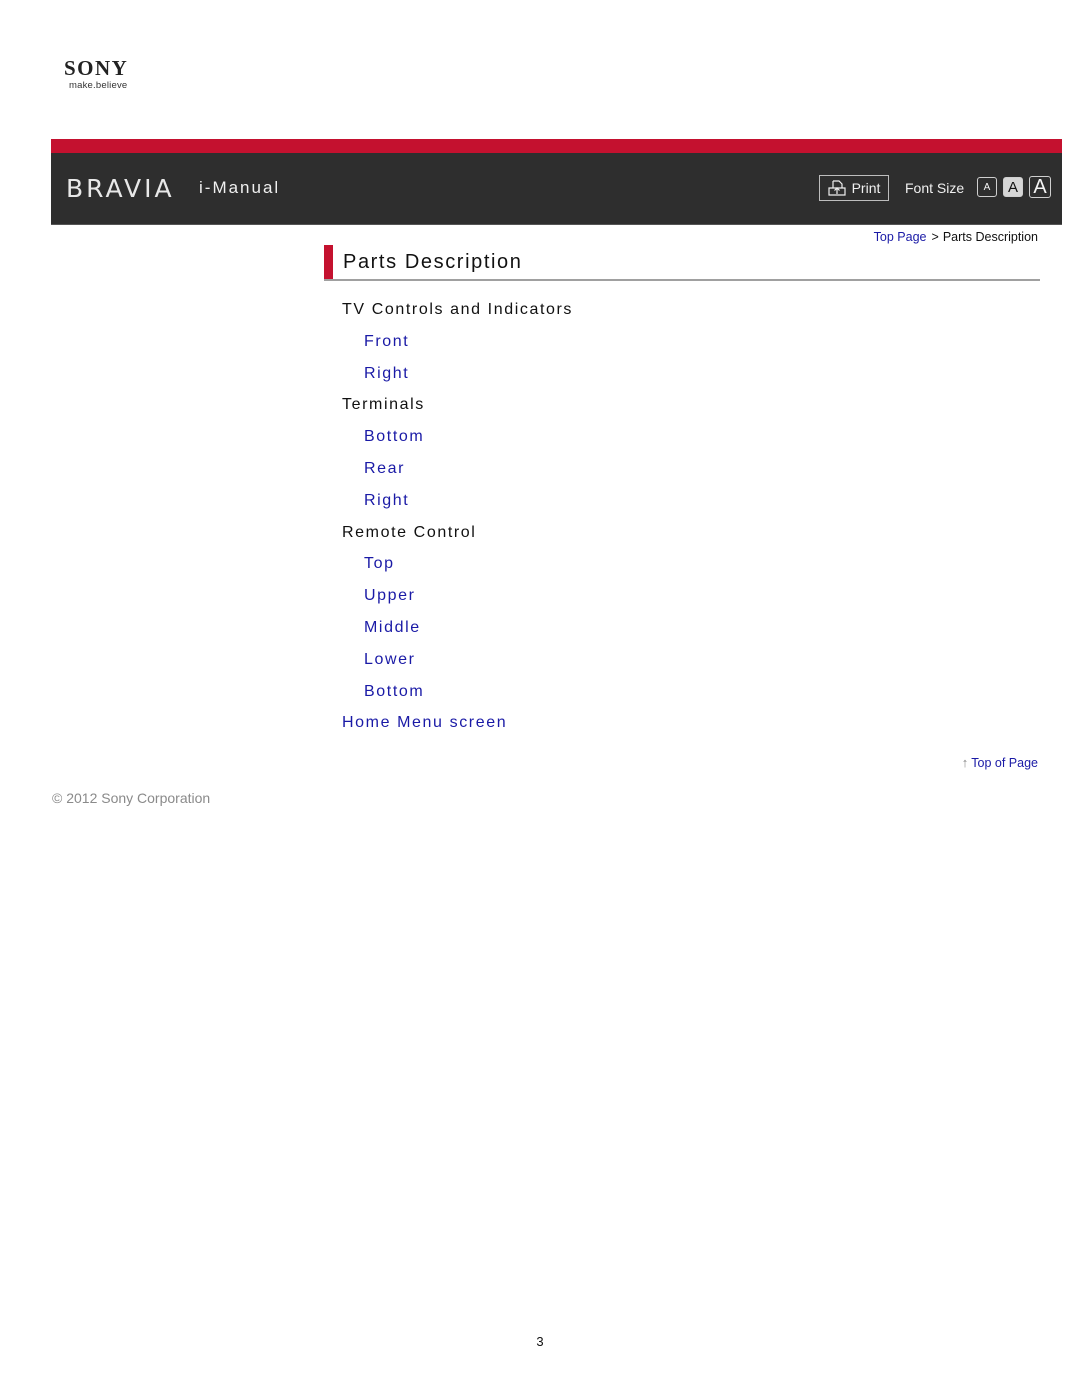 Image resolution: width=1080 pixels, height=1397 pixels. What do you see at coordinates (458, 309) in the screenshot?
I see `section-heading-tv-controls: TV Controls and Indicators` at bounding box center [458, 309].